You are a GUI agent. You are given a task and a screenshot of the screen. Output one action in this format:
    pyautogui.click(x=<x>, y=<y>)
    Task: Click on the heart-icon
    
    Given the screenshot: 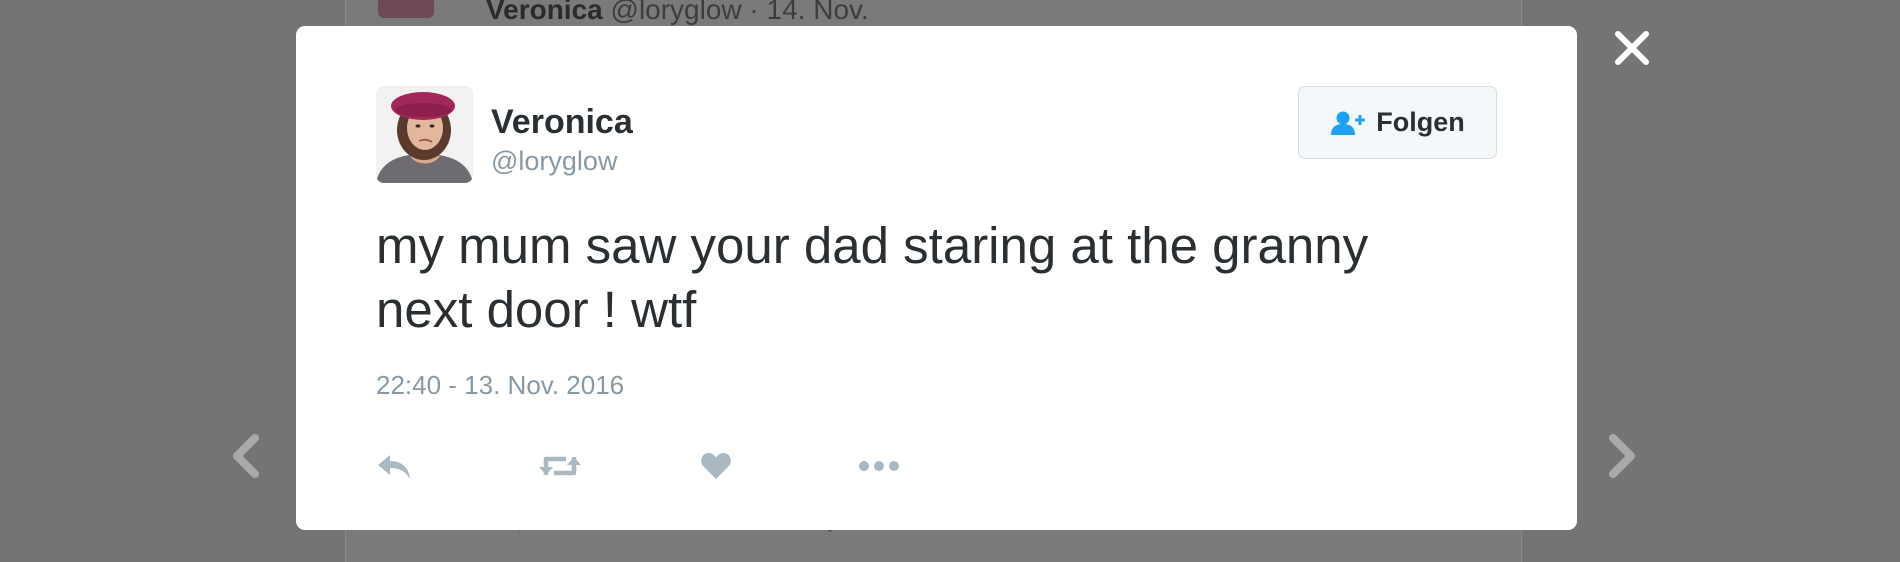 What is the action you would take?
    pyautogui.click(x=716, y=466)
    